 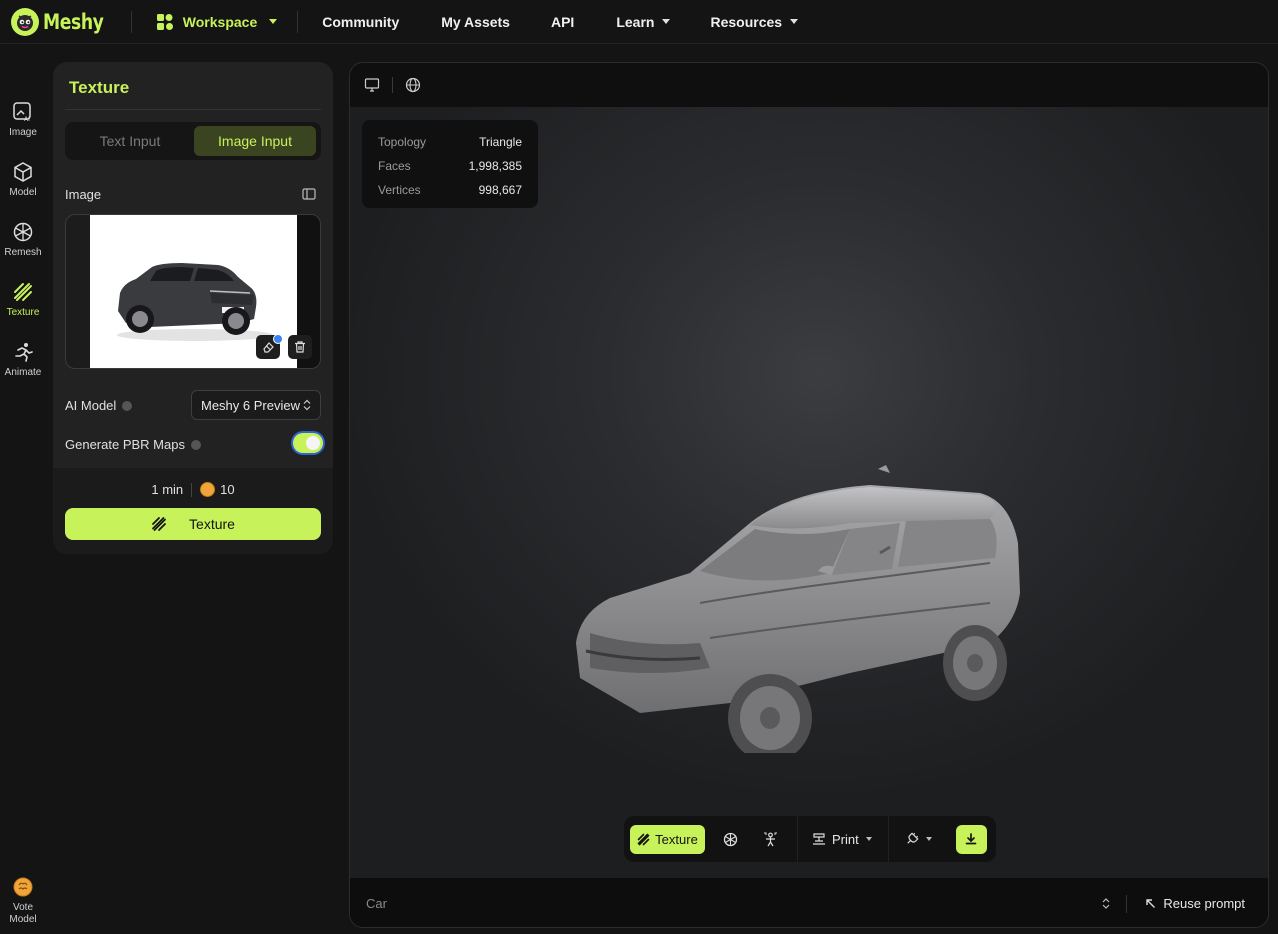 I want to click on workspace-icon, so click(x=164, y=21).